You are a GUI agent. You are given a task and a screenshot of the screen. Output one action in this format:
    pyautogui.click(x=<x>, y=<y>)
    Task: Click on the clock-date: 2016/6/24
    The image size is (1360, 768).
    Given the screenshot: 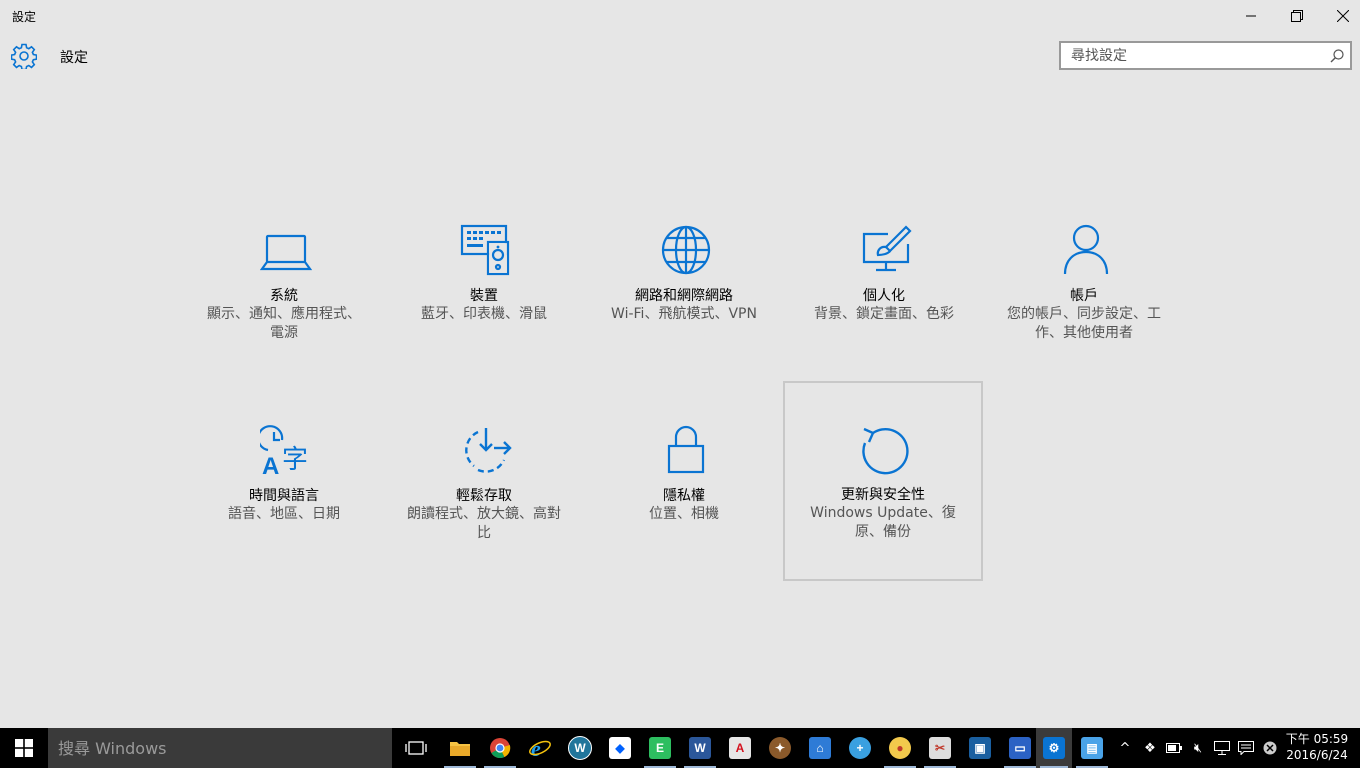 What is the action you would take?
    pyautogui.click(x=1317, y=755)
    